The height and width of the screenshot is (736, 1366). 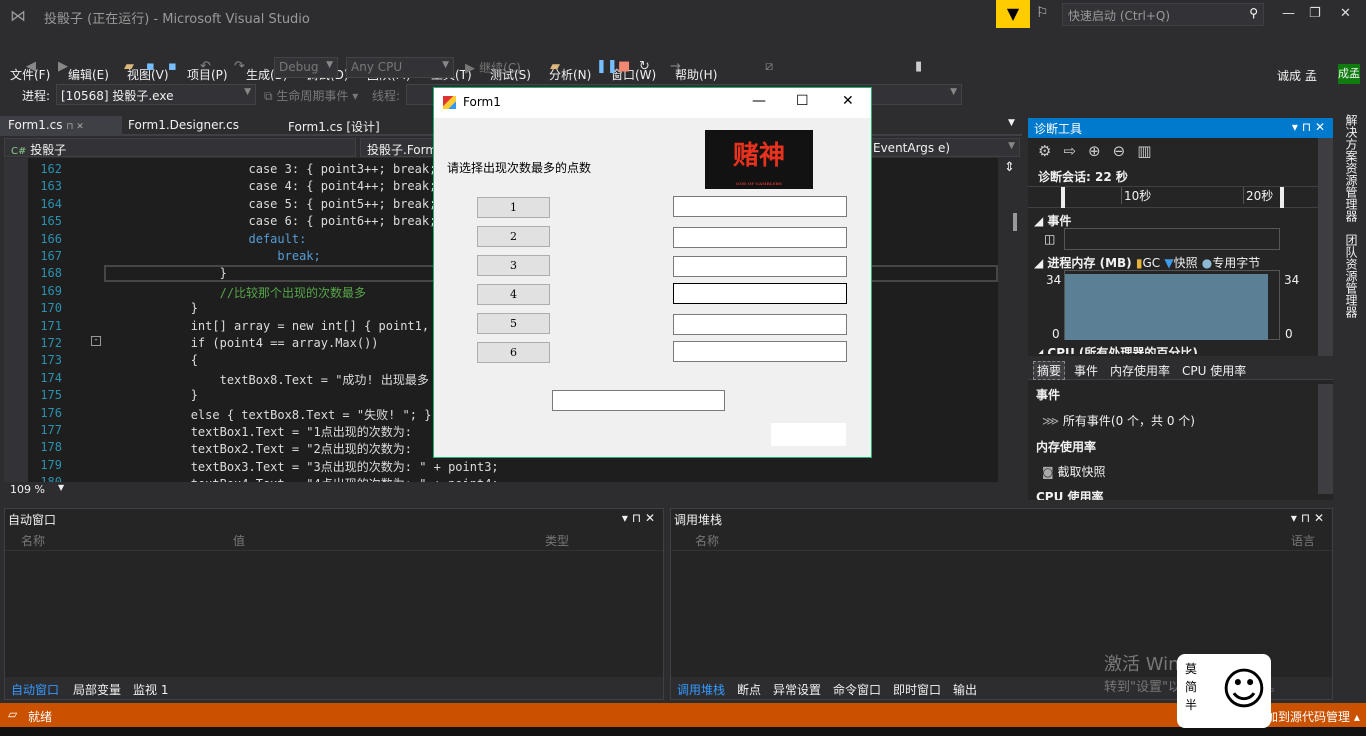 I want to click on diag-scrollbar, so click(x=1325, y=247).